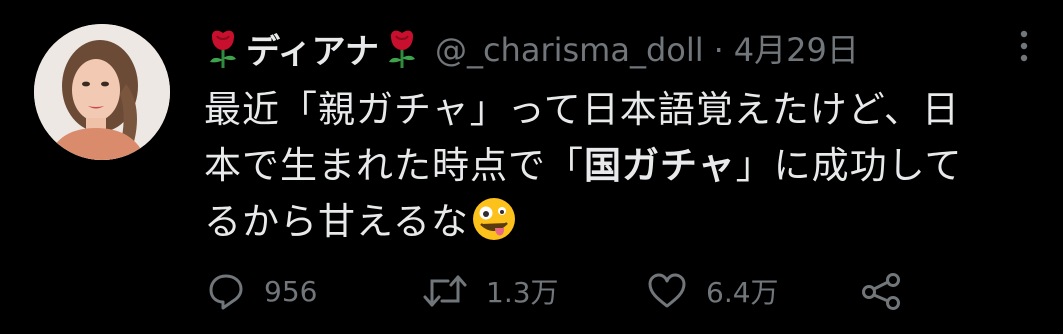 The height and width of the screenshot is (334, 1063). I want to click on tweet-text-line: 本で生まれた時点で「国ガチャ」に成功して, so click(619, 166).